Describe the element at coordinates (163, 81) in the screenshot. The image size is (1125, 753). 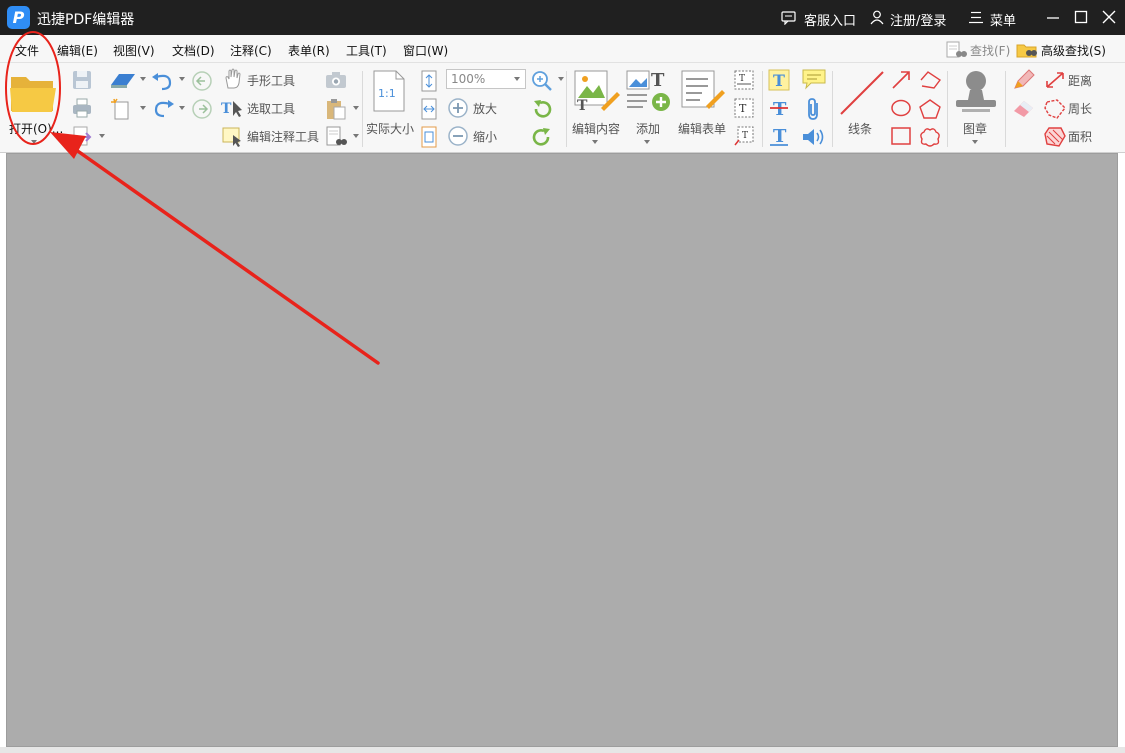
I see `undo-icon` at that location.